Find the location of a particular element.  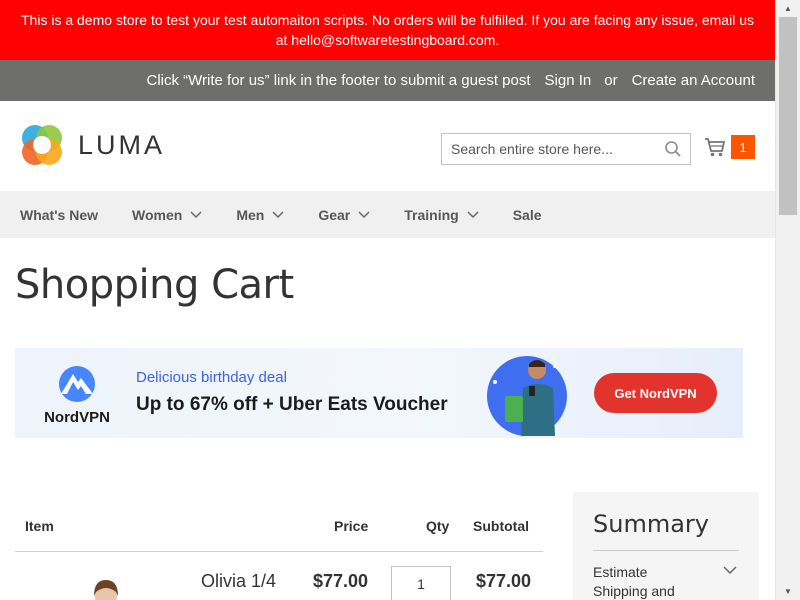

table-row: Olivia 1/4 $77.00 1 $77.00 is located at coordinates (279, 576).